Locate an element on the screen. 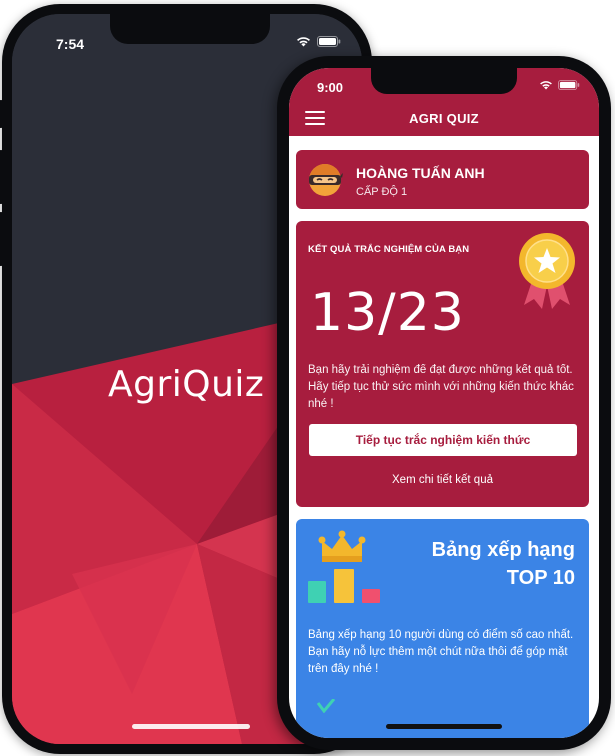 This screenshot has width=615, height=756. splash-title: AgriQuiz is located at coordinates (186, 384).